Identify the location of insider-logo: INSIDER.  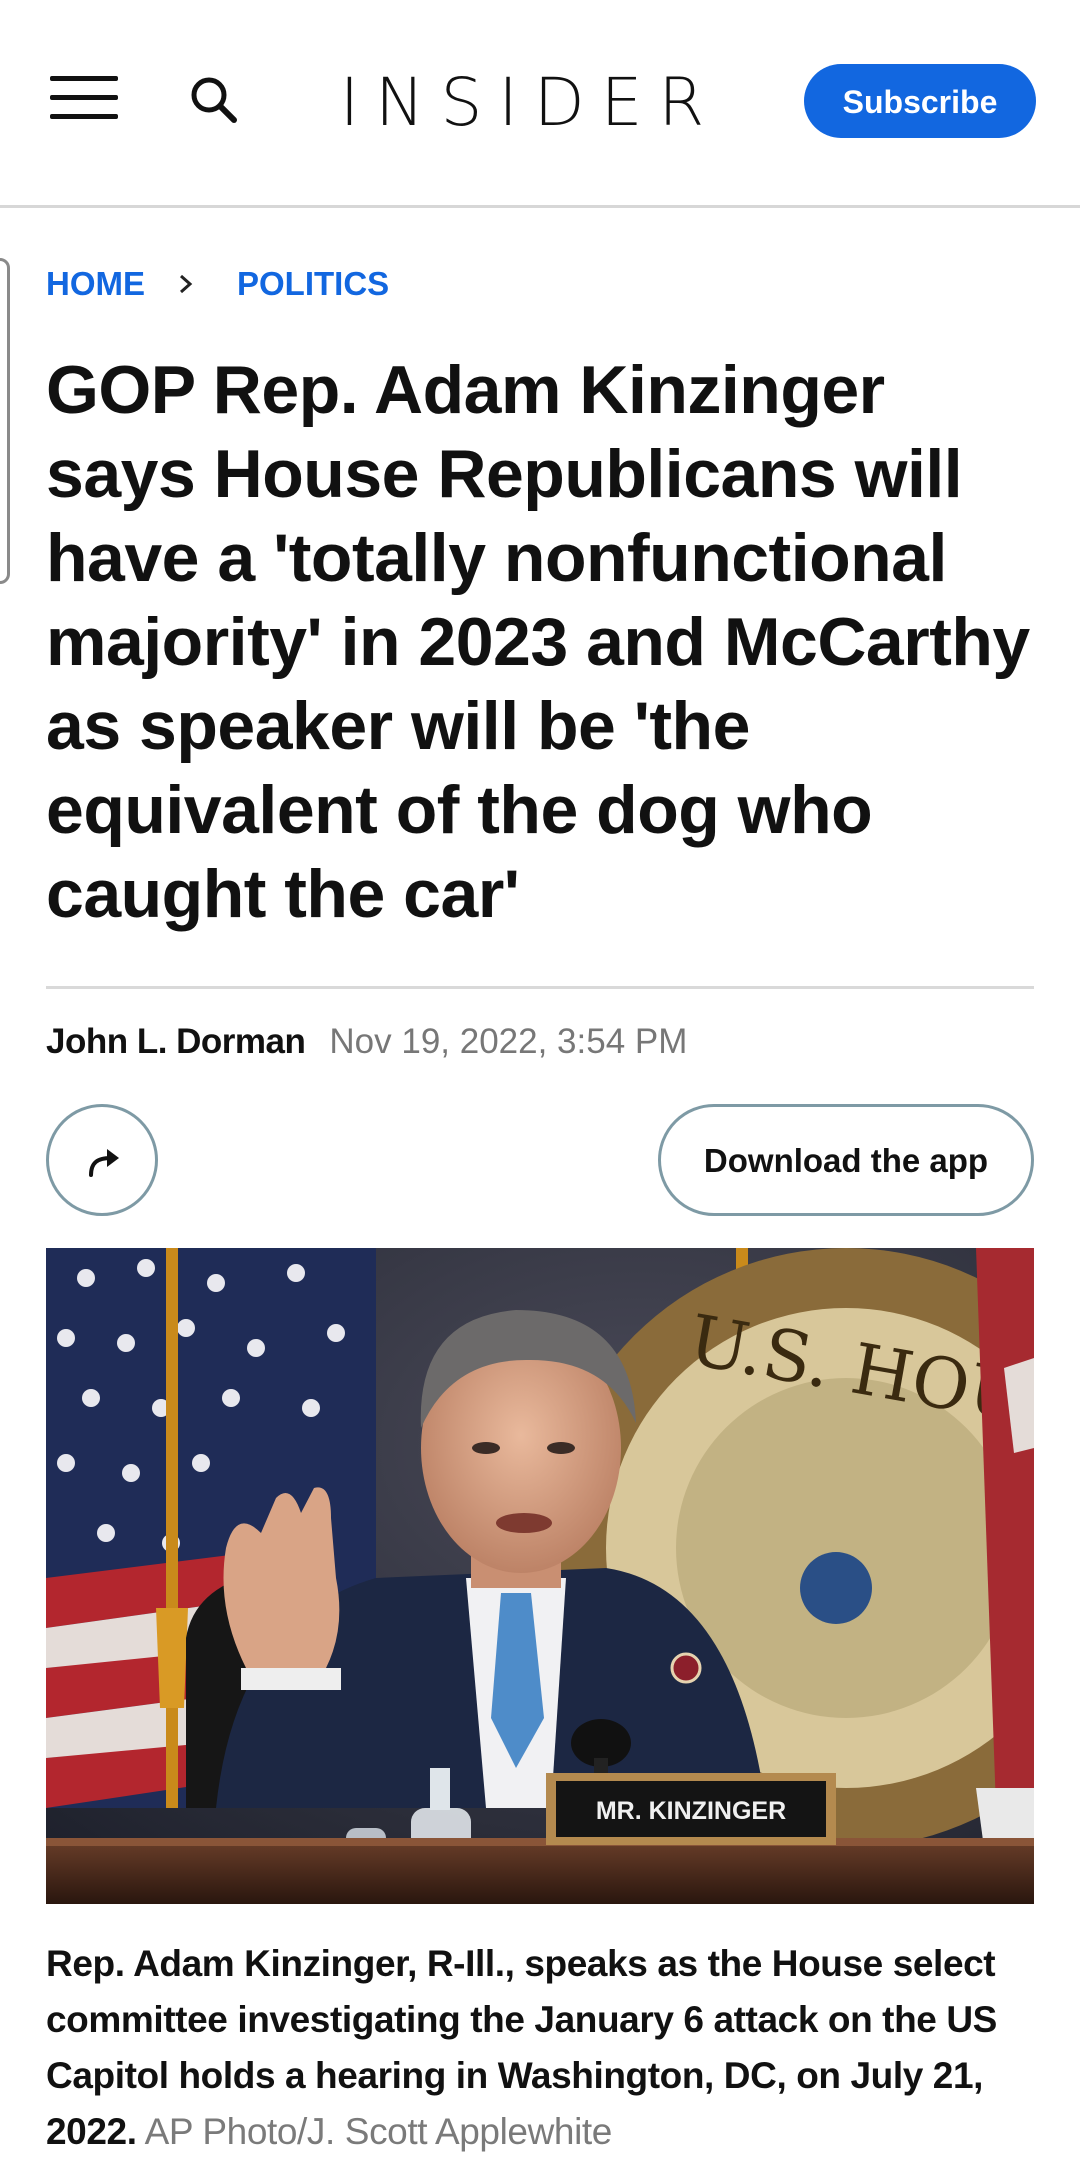
(530, 103).